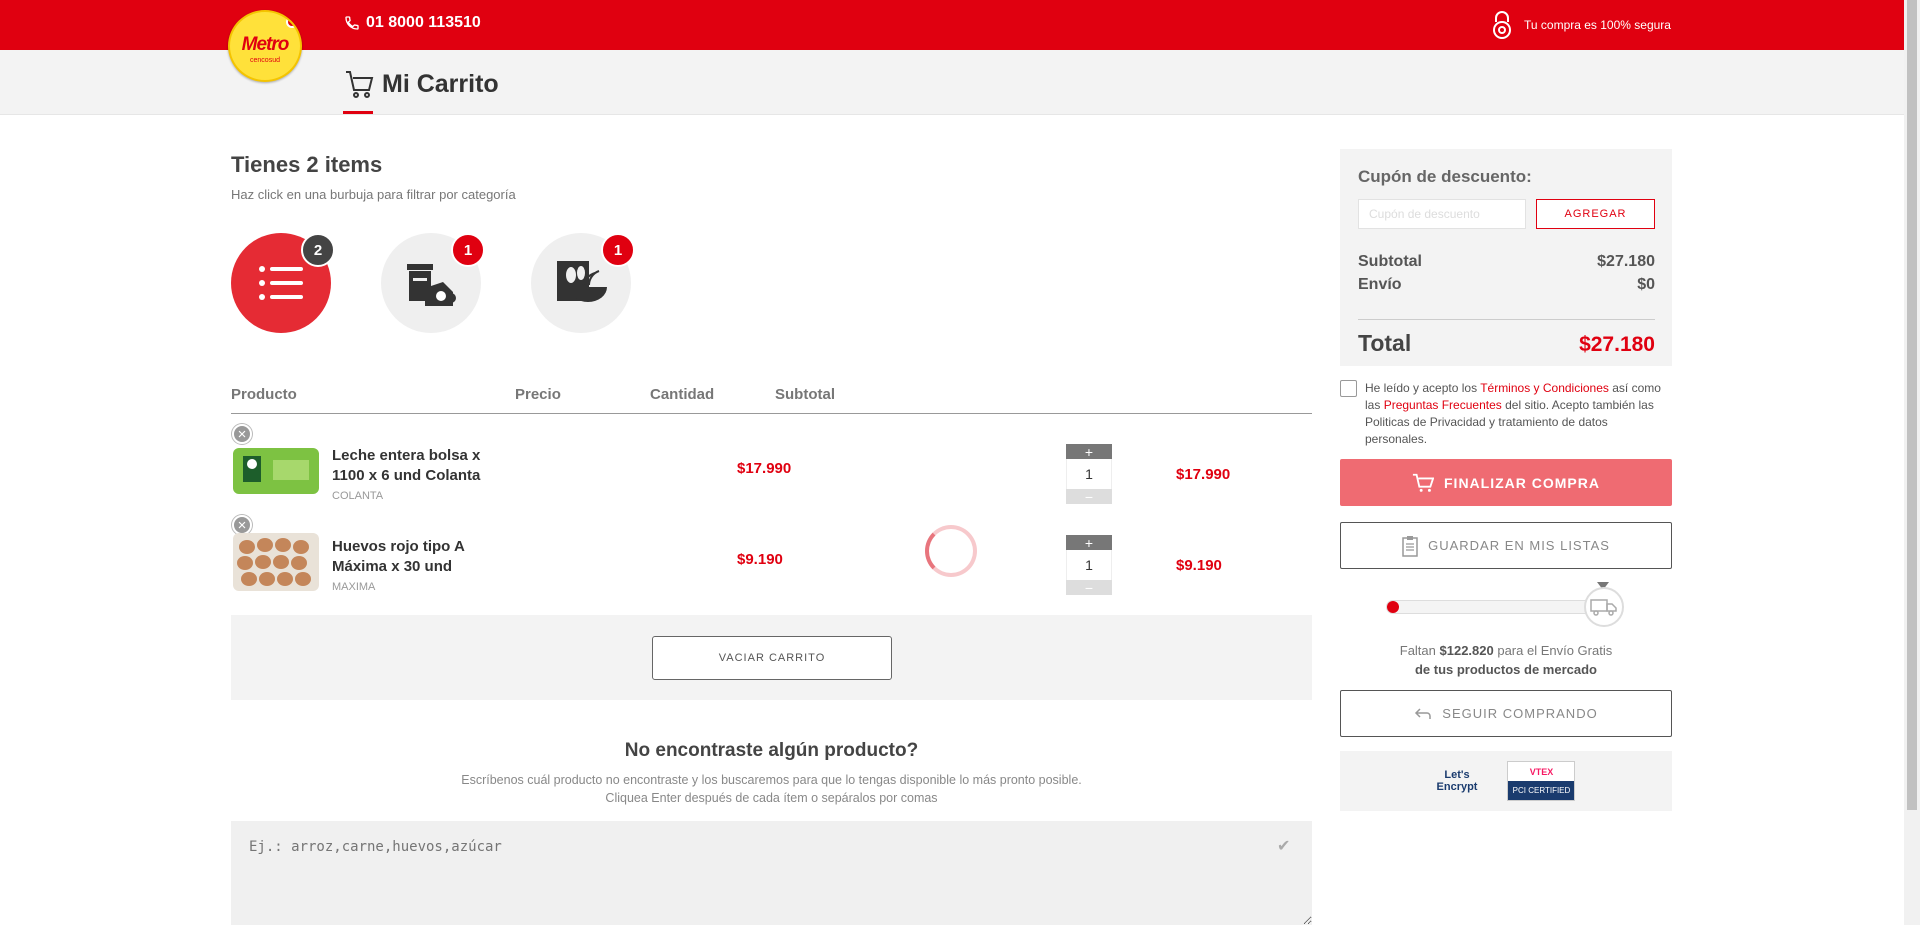 The height and width of the screenshot is (925, 1920). Describe the element at coordinates (1466, 650) in the screenshot. I see `free-shipping-amount: $122.820` at that location.